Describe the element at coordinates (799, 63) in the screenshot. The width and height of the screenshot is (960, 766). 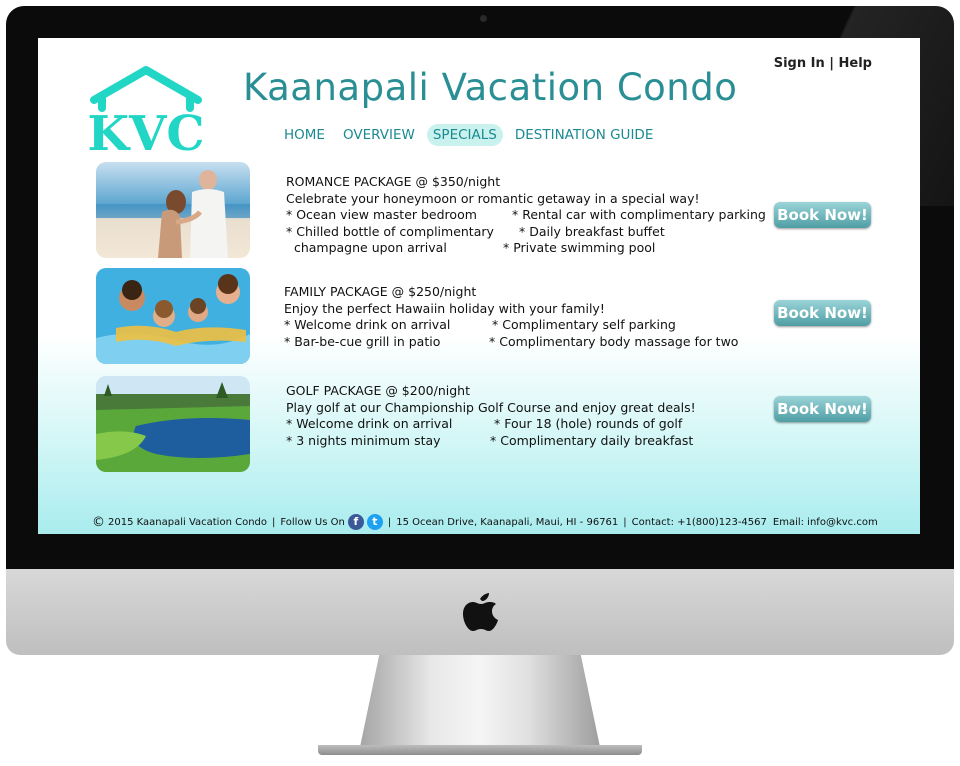
I see `sign-in-link: Sign In` at that location.